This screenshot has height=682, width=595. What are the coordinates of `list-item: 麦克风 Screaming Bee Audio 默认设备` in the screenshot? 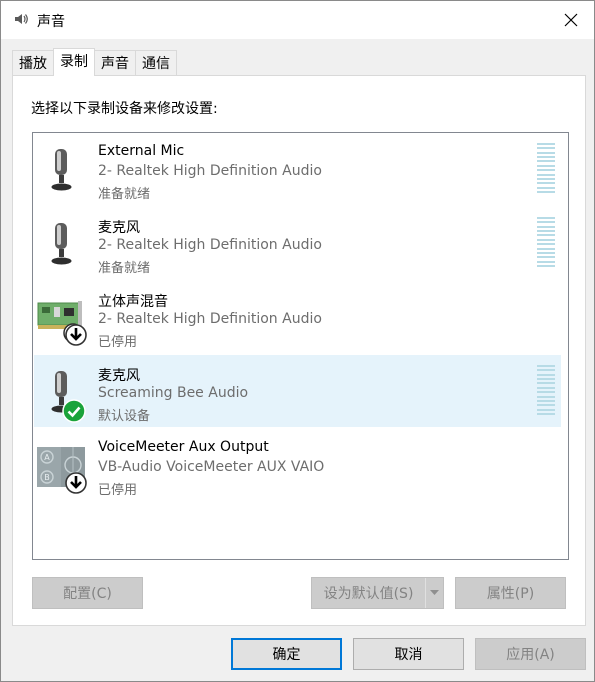 It's located at (297, 391).